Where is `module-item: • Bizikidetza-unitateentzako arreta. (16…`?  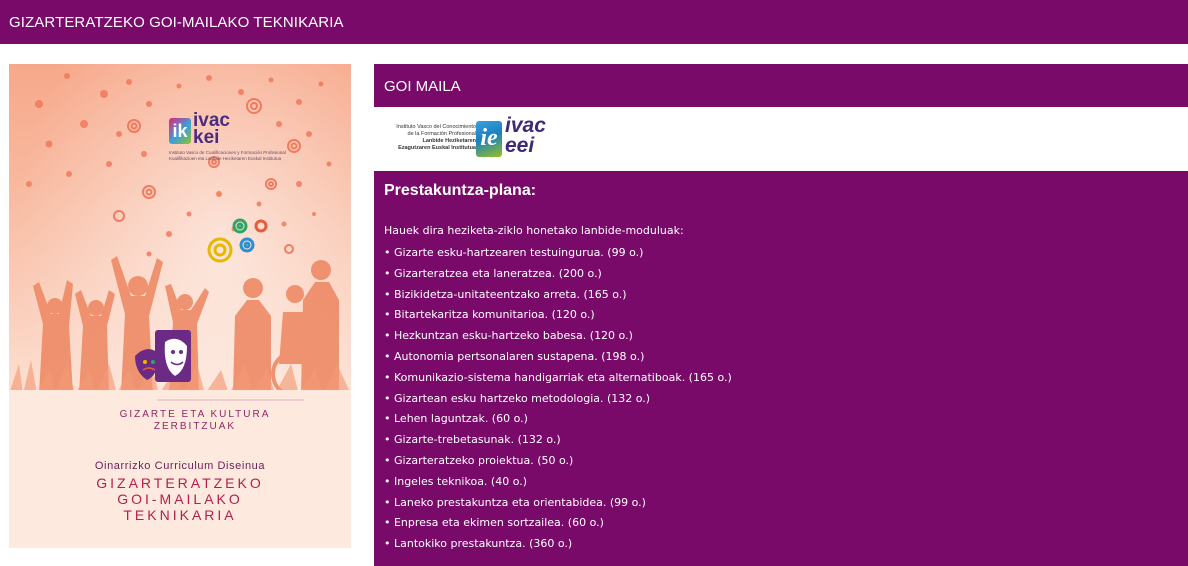 module-item: • Bizikidetza-unitateentzako arreta. (16… is located at coordinates (505, 294).